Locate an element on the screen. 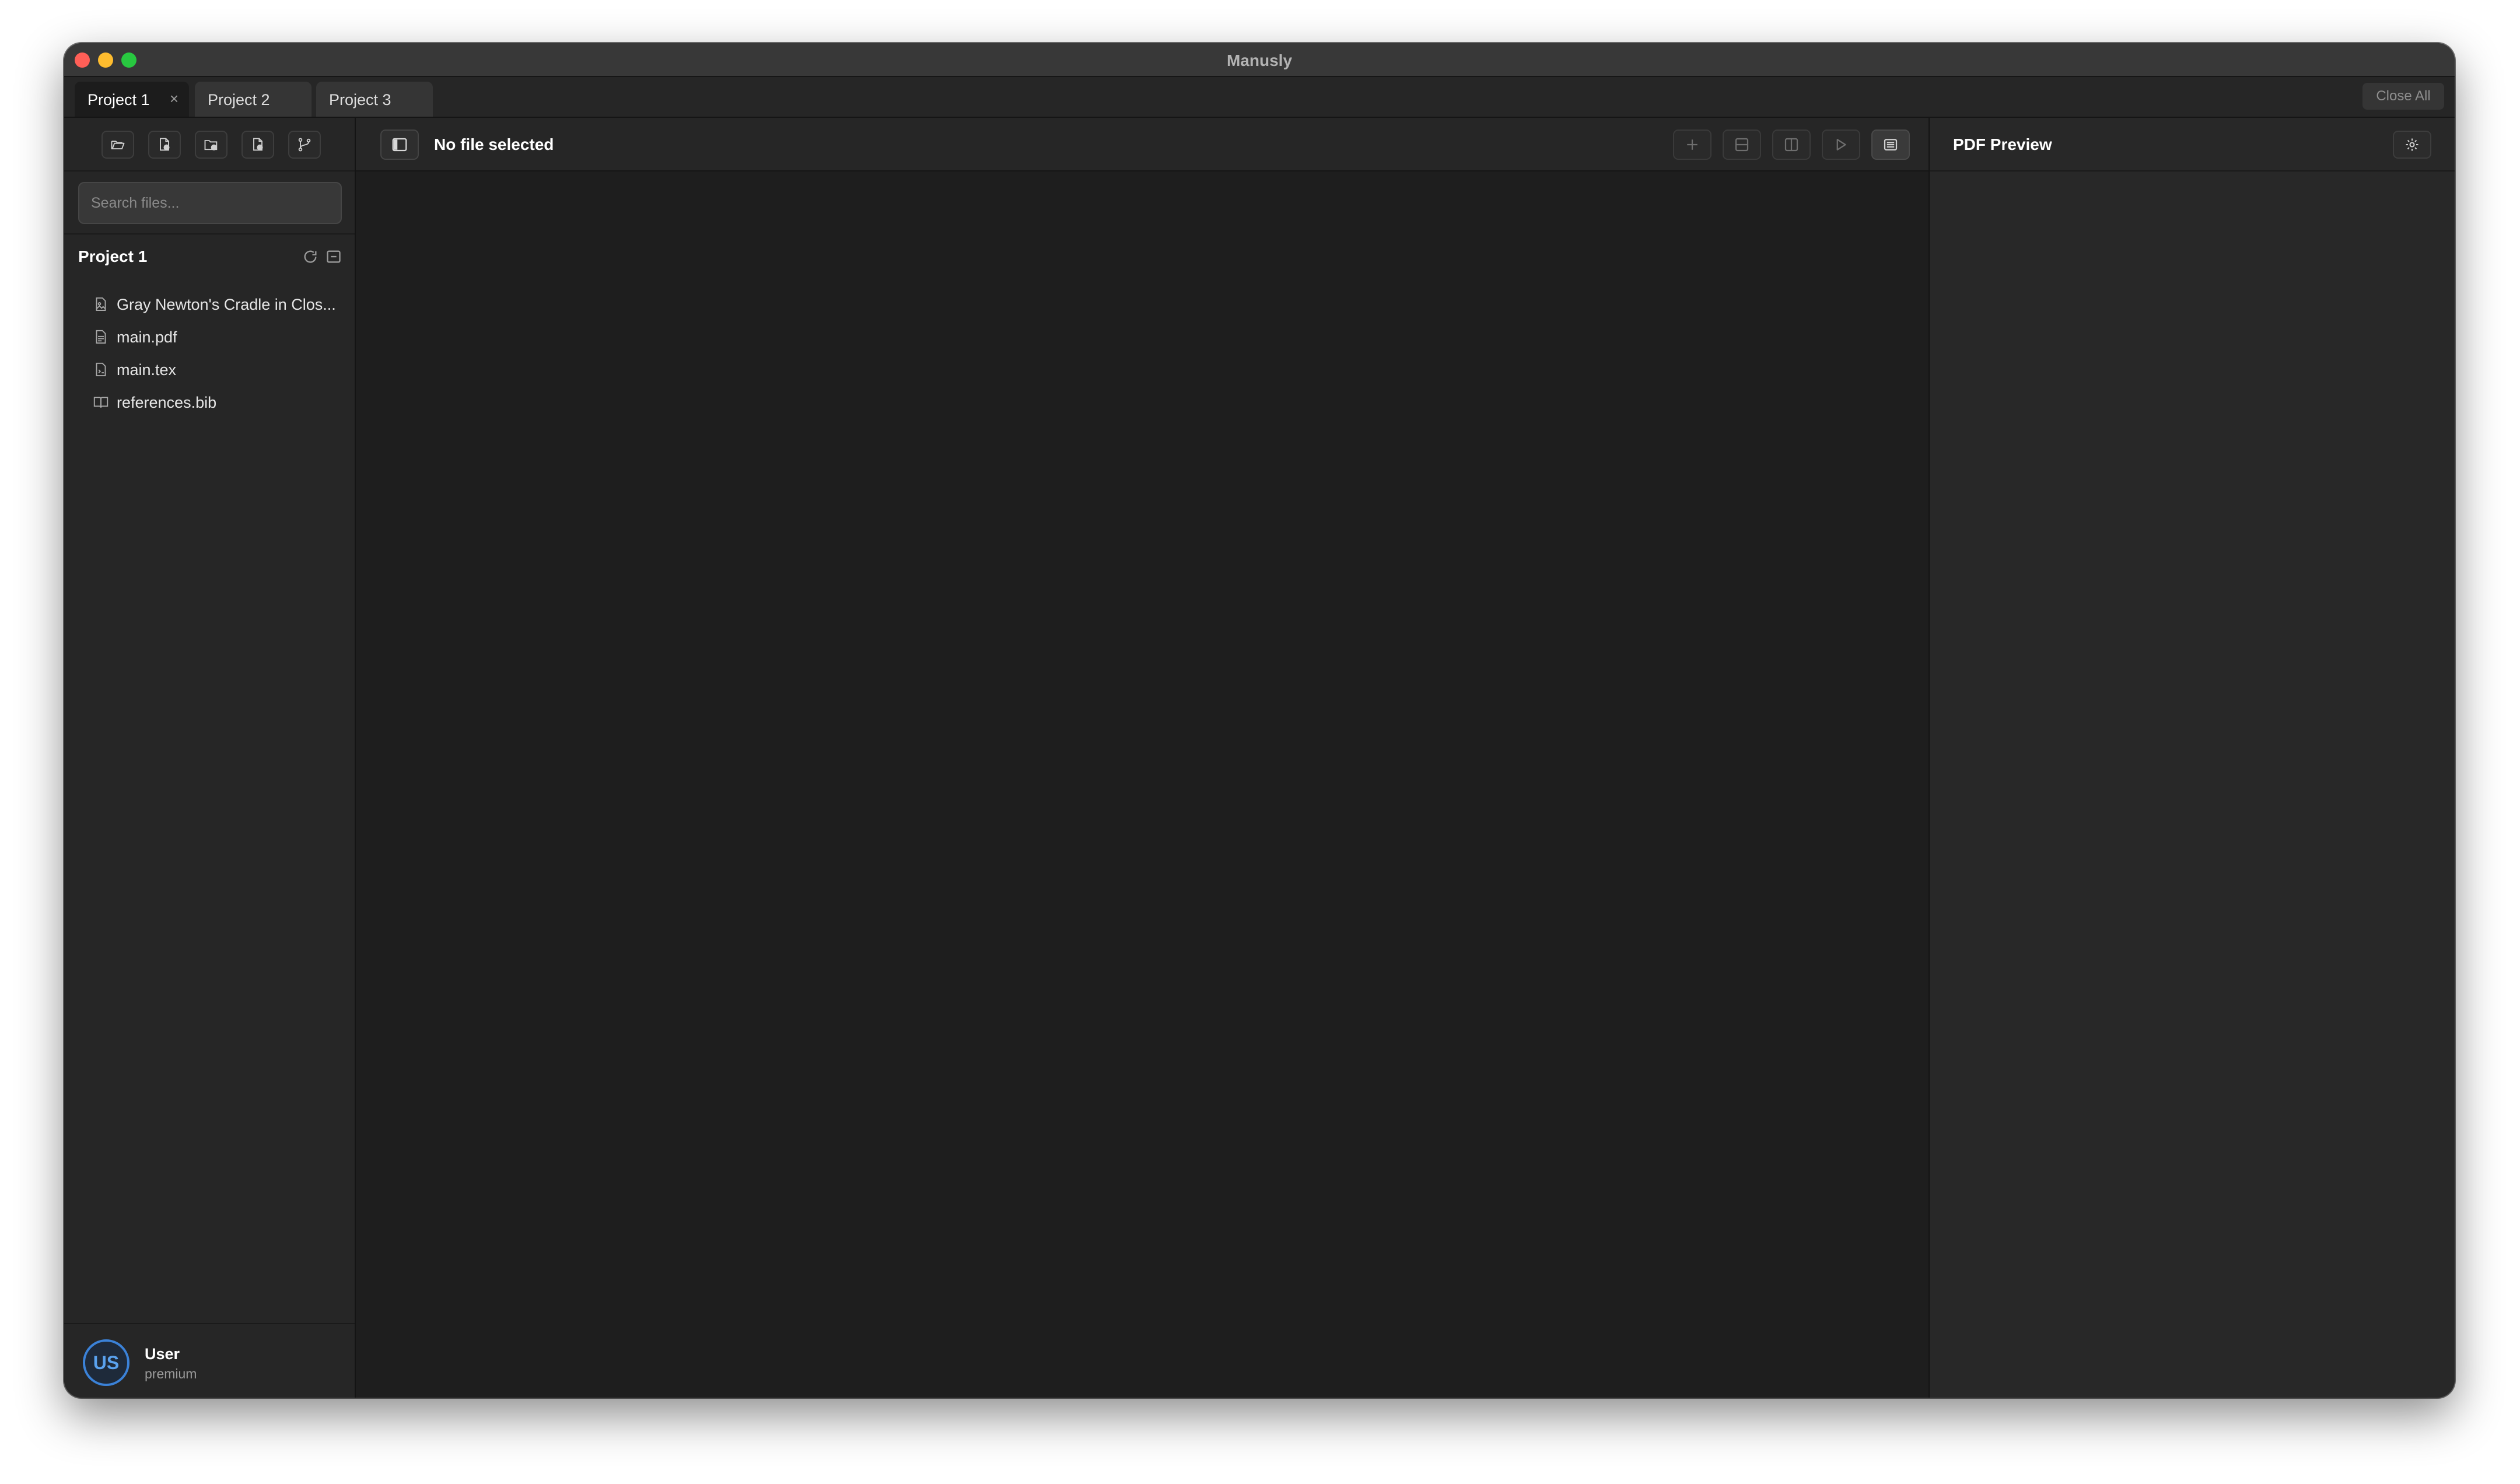 Image resolution: width=2520 pixels, height=1484 pixels. project-header: Project 1 is located at coordinates (209, 256).